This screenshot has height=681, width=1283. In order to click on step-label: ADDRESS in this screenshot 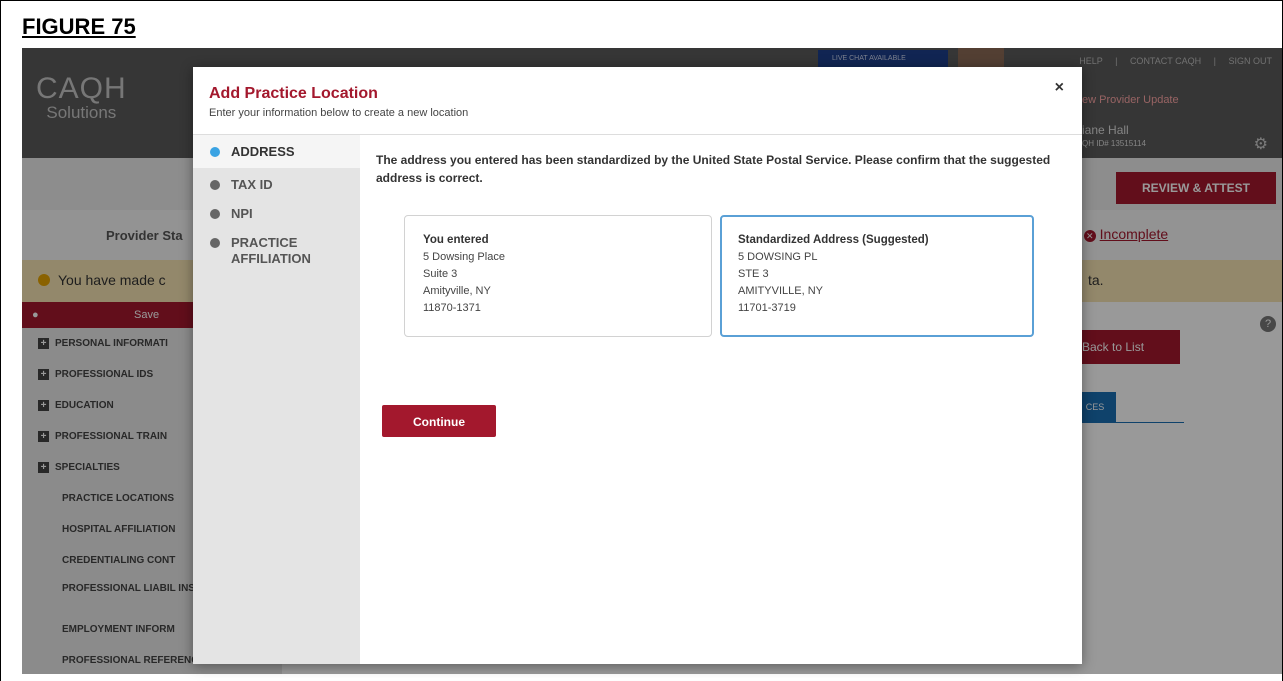, I will do `click(263, 151)`.